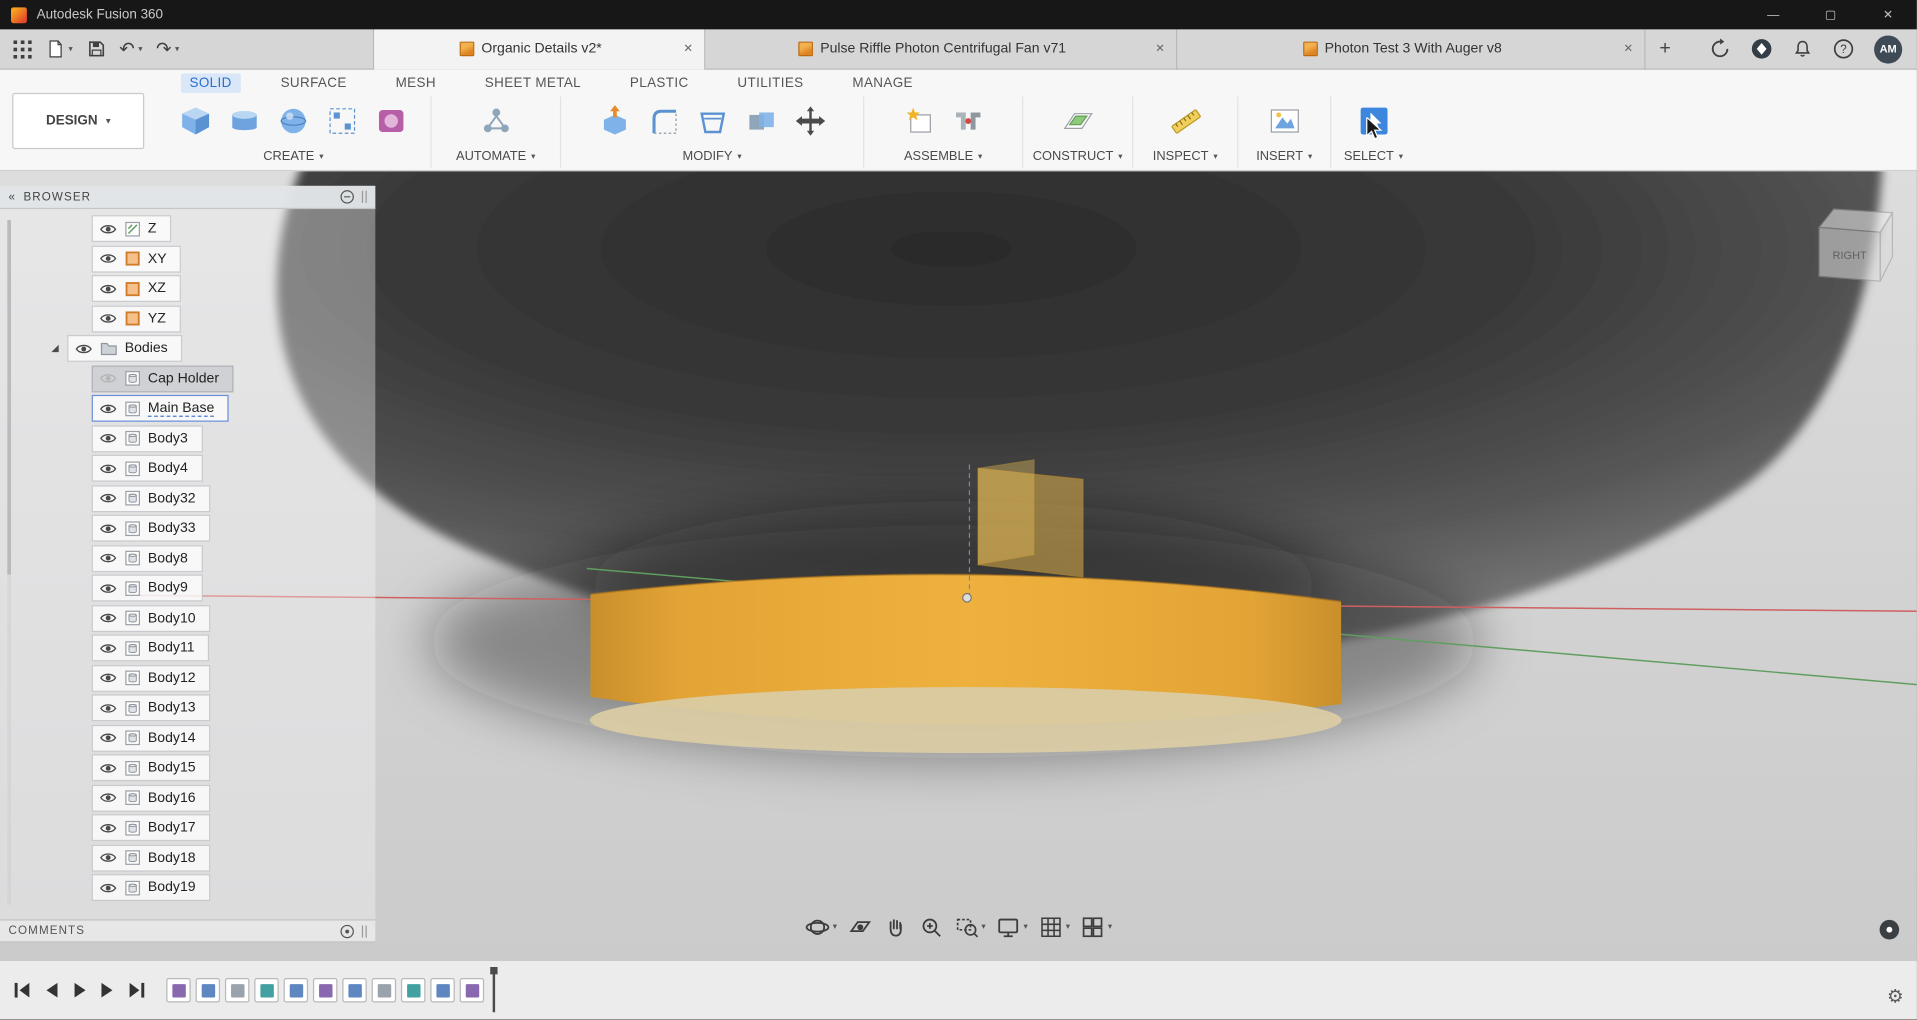 The width and height of the screenshot is (1917, 1020). I want to click on new-tab-button: +, so click(1664, 49).